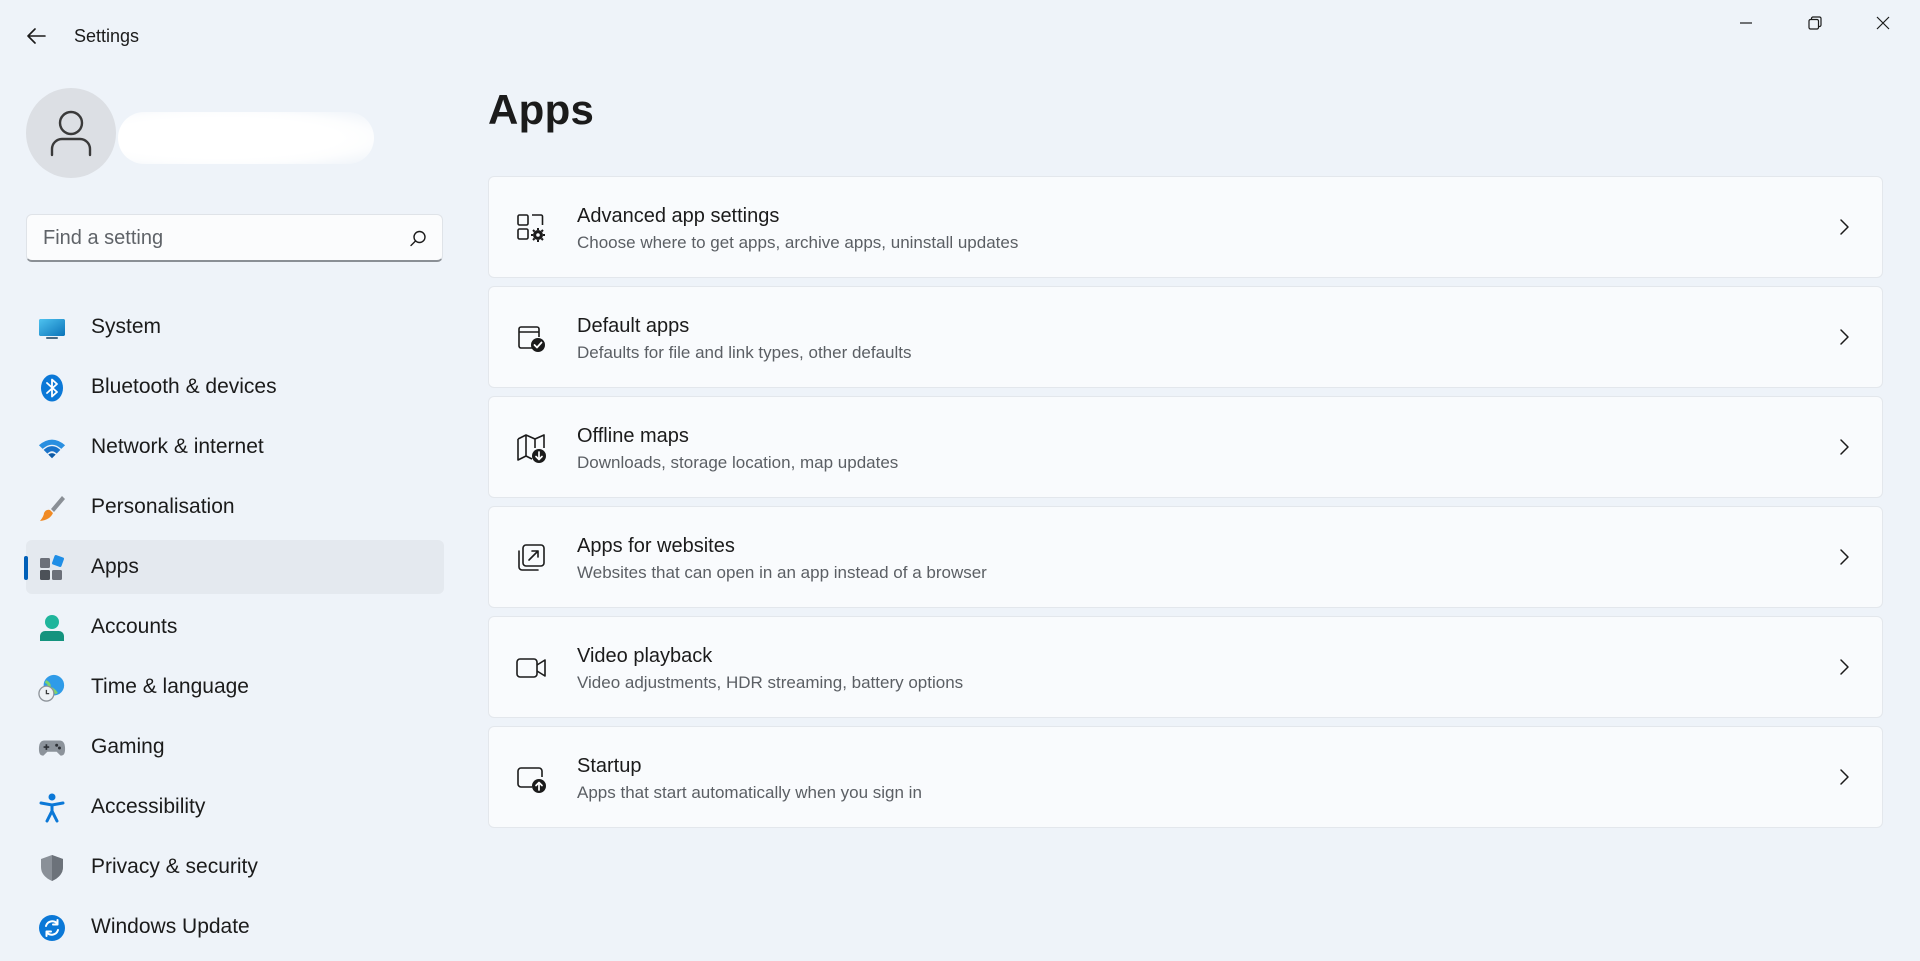  I want to click on search-icon, so click(418, 239).